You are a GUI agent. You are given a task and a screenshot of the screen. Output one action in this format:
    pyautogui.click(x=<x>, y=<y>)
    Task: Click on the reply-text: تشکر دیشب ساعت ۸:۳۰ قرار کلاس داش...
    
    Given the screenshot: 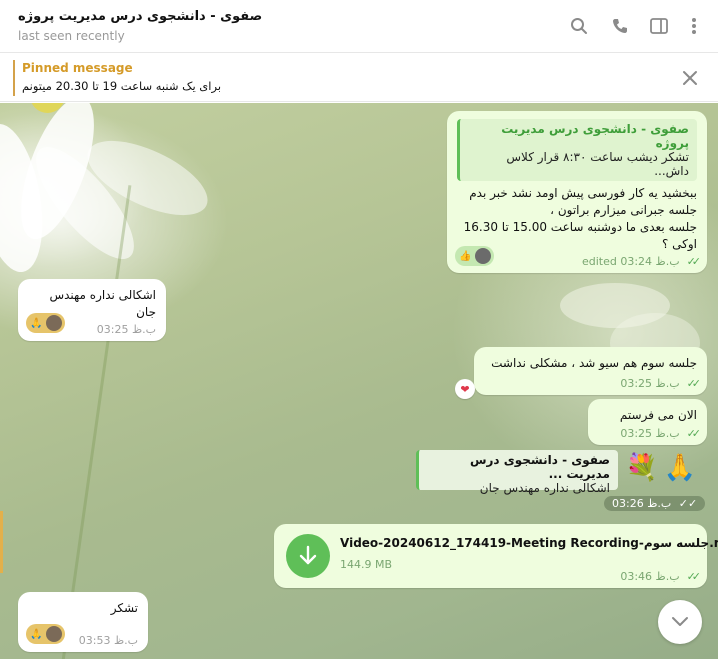 What is the action you would take?
    pyautogui.click(x=597, y=164)
    